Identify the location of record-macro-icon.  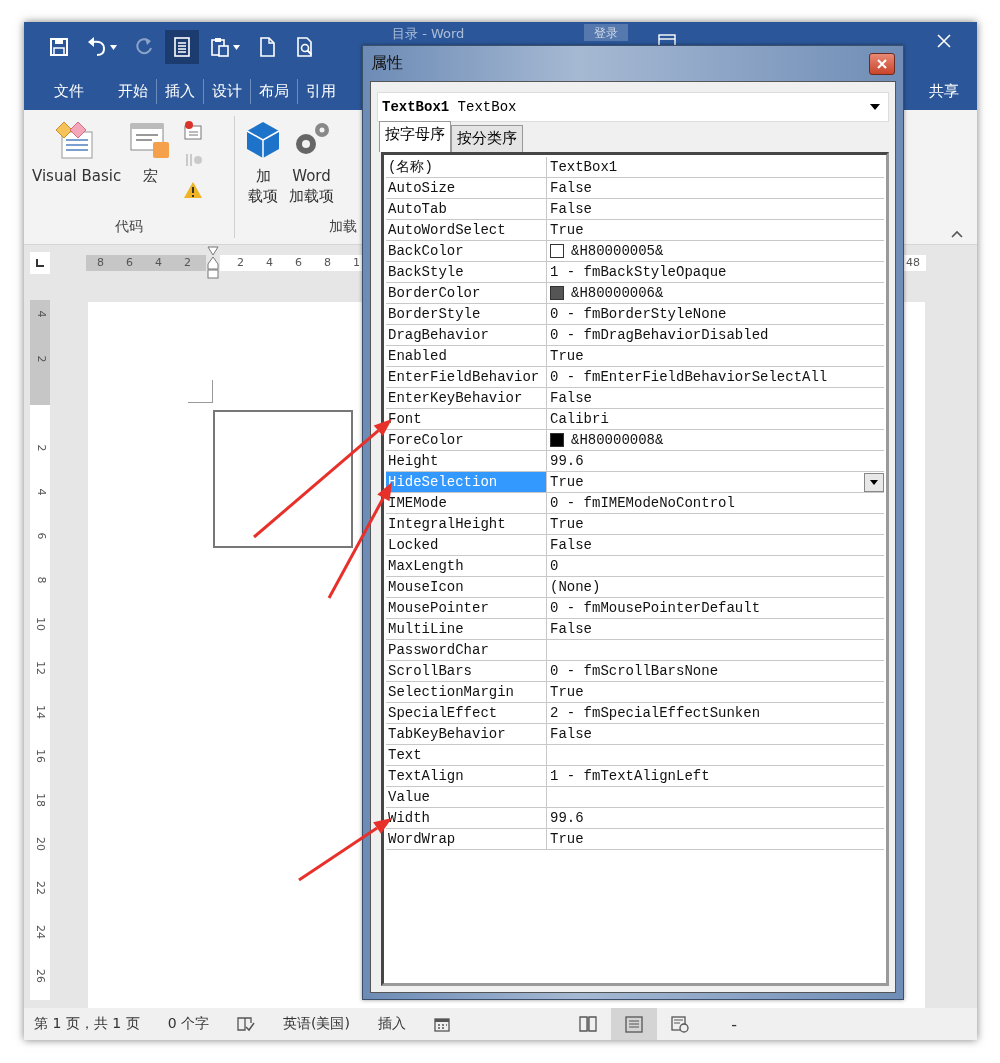
(193, 130).